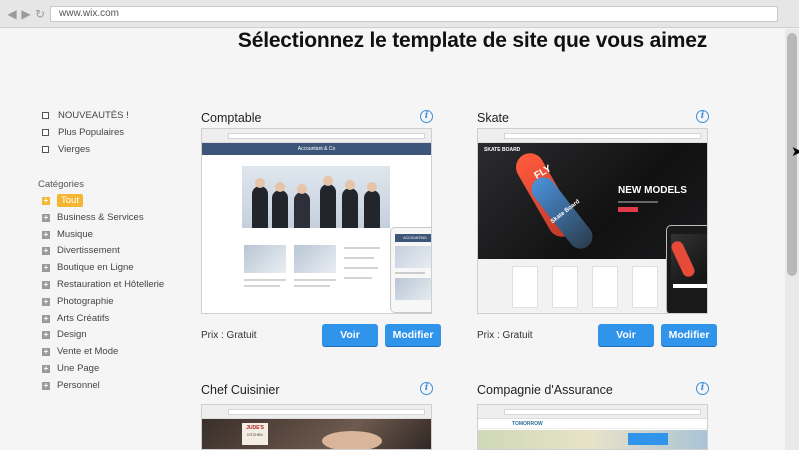 This screenshot has width=799, height=450. Describe the element at coordinates (240, 390) in the screenshot. I see `template-name: Chef Cuisinier` at that location.